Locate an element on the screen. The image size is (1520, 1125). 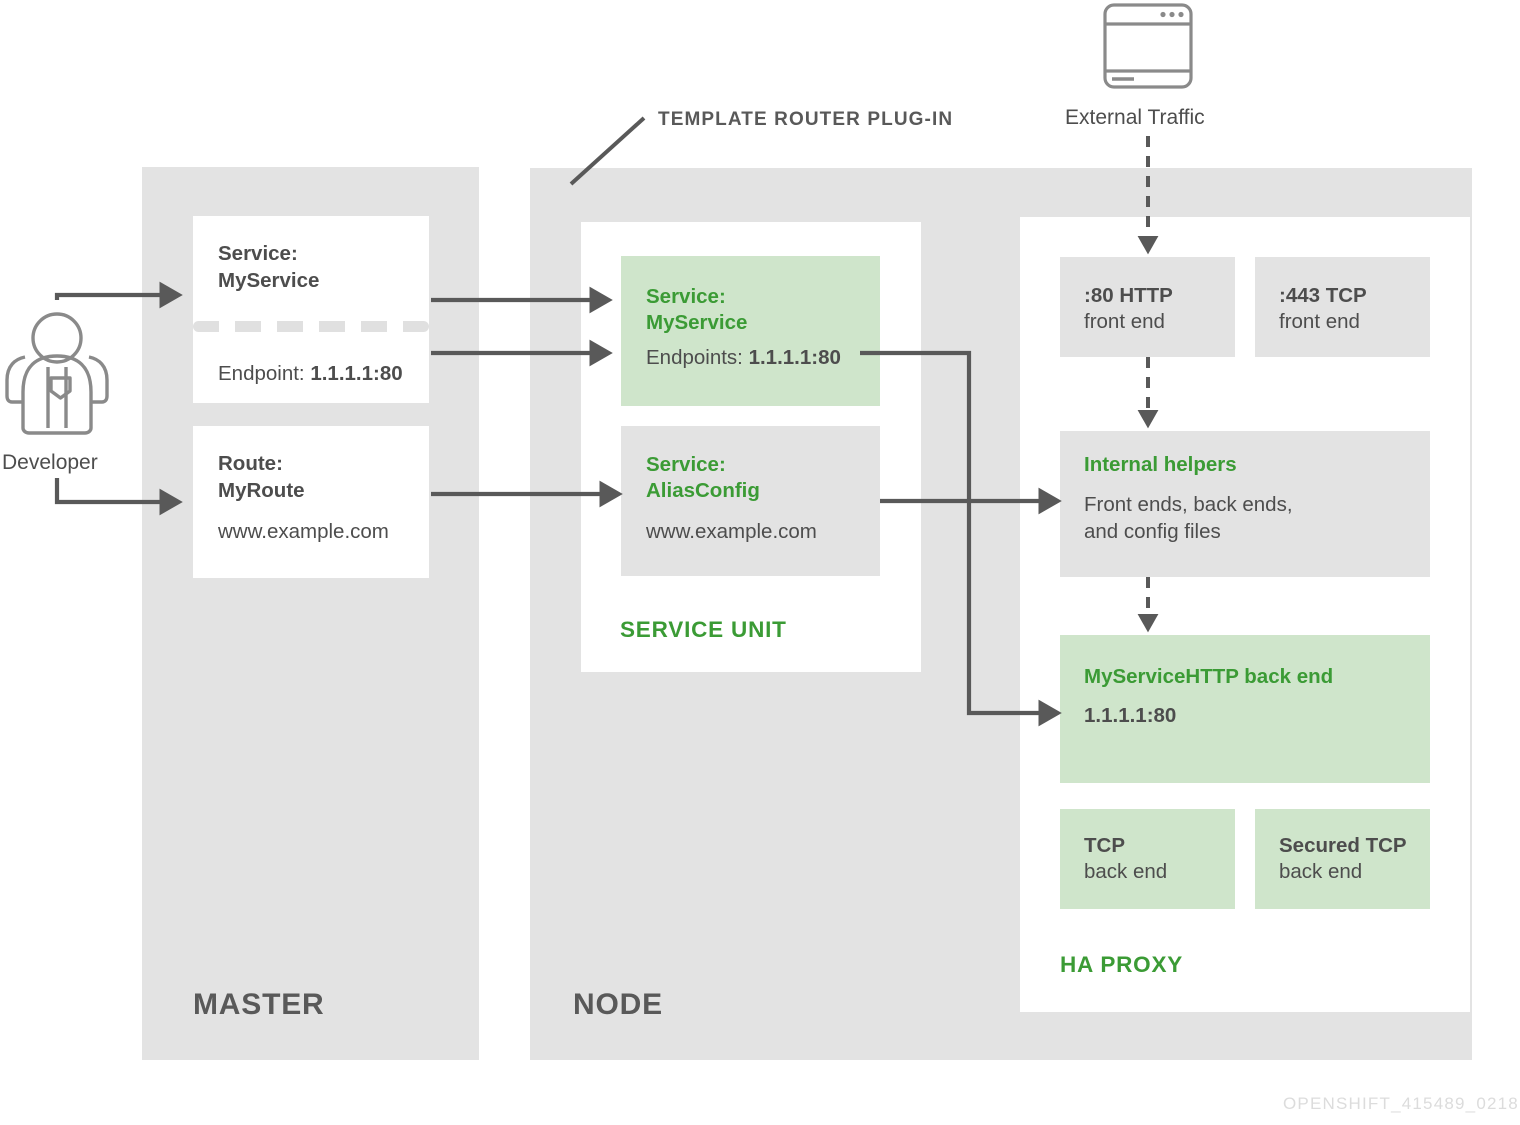
master-endpoint-value: 1.1.1.1:80 is located at coordinates (356, 373).